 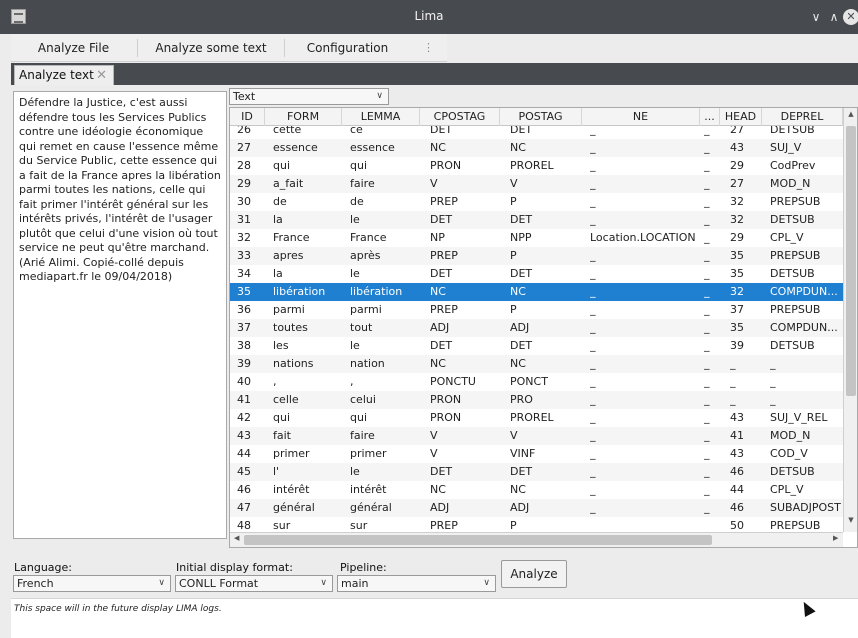 I want to click on analyze-button: Analyze, so click(x=534, y=574).